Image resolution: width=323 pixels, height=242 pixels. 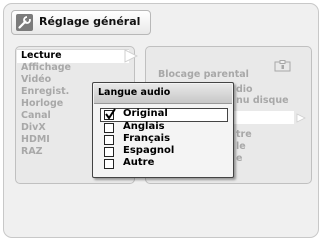 I want to click on submenu-item-fragment-le: le, so click(x=241, y=146).